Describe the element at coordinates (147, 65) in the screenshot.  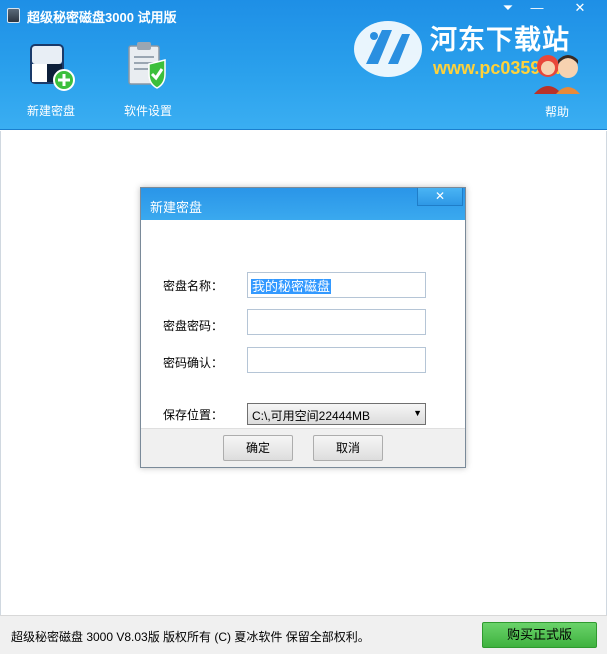
I see `clipboard-check-icon` at that location.